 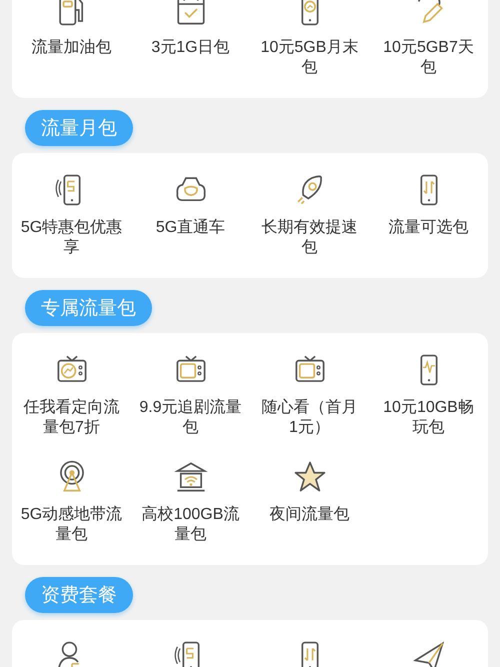 What do you see at coordinates (79, 595) in the screenshot?
I see `section-title: 资费套餐` at bounding box center [79, 595].